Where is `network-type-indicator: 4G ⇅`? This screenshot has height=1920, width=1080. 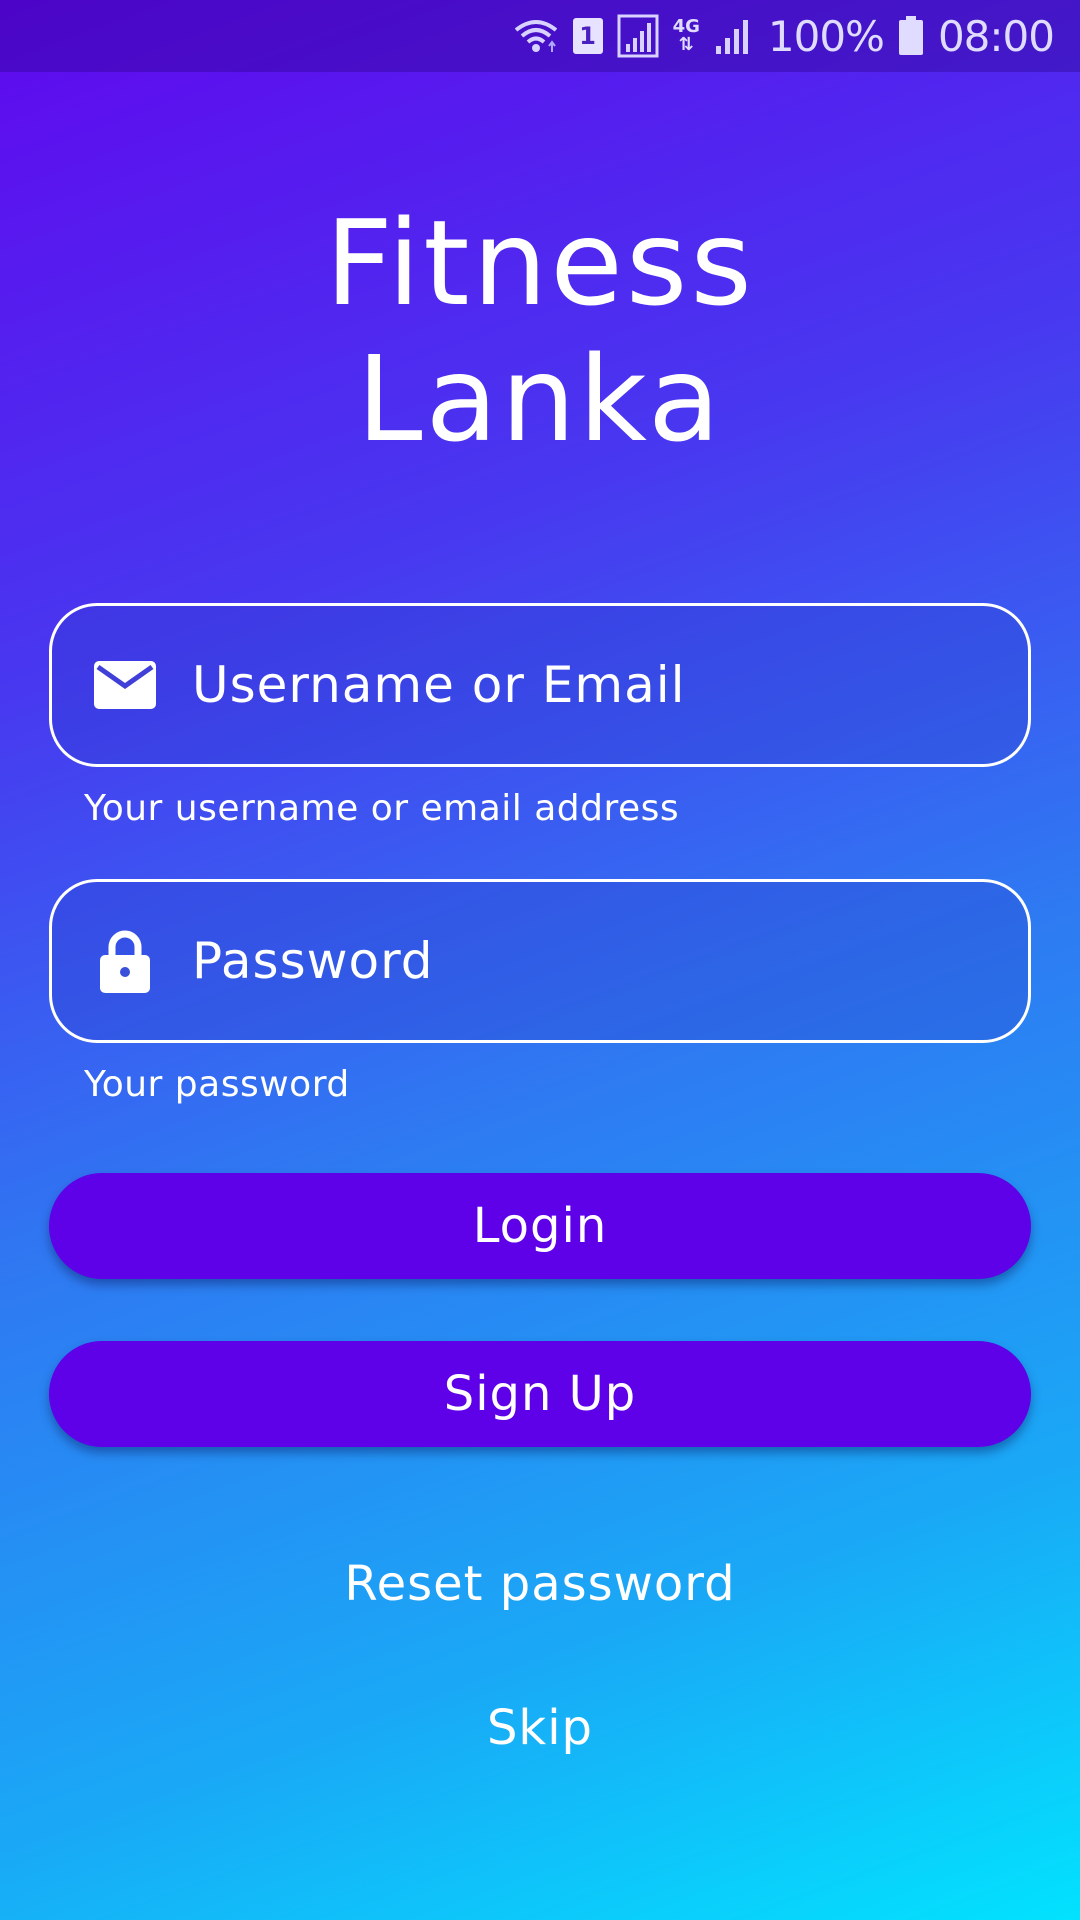 network-type-indicator: 4G ⇅ is located at coordinates (686, 35).